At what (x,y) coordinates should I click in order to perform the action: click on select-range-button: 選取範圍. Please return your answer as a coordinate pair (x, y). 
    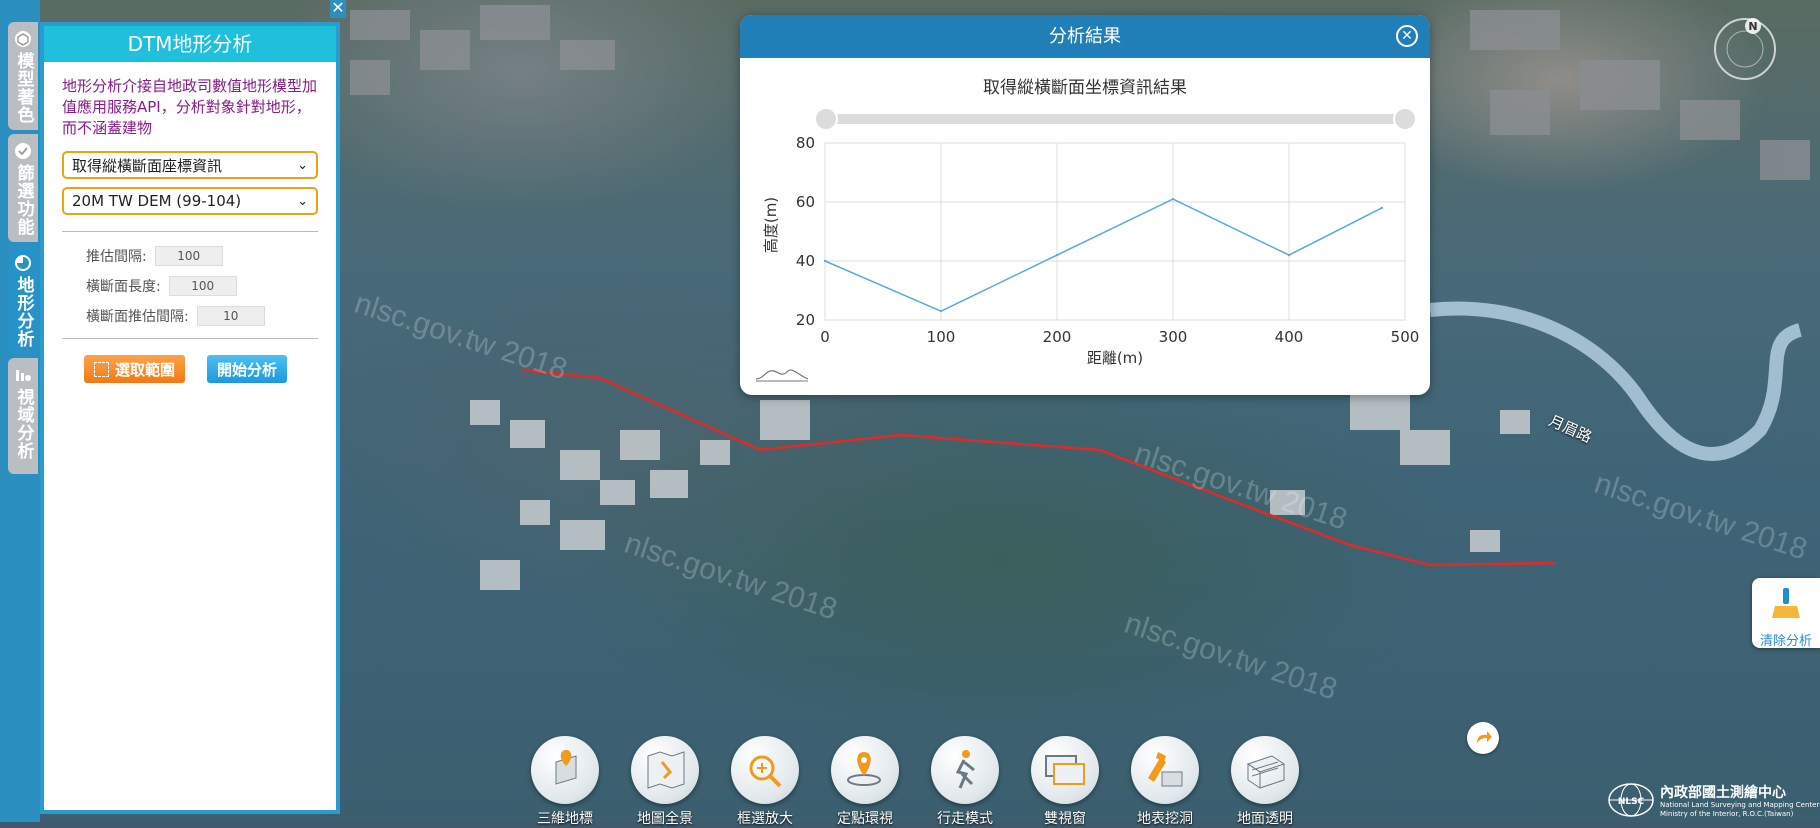
    Looking at the image, I should click on (135, 369).